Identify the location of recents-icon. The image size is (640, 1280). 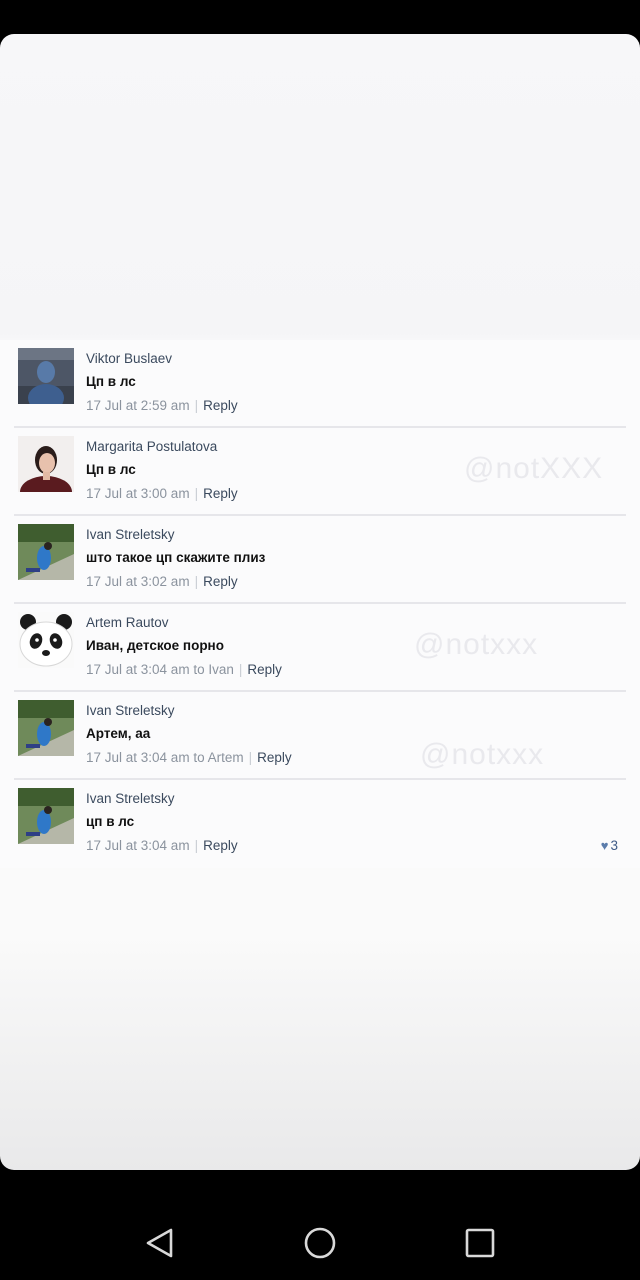
(480, 1243).